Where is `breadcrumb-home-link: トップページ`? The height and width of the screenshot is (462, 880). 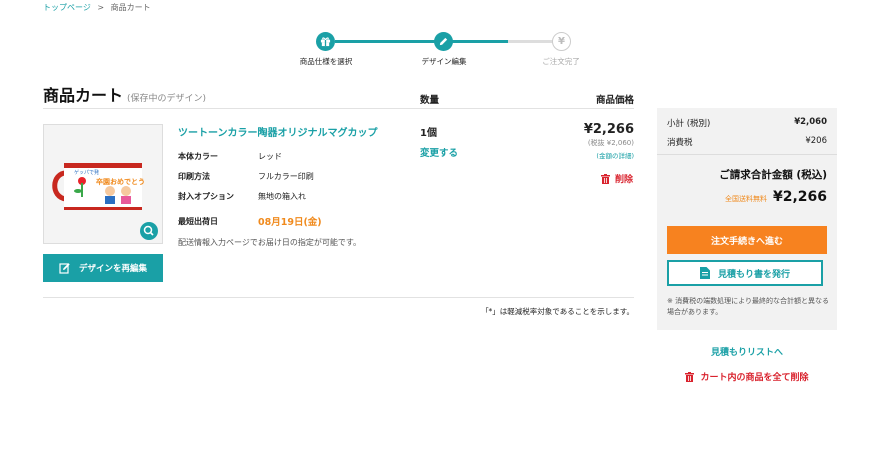 breadcrumb-home-link: トップページ is located at coordinates (67, 7).